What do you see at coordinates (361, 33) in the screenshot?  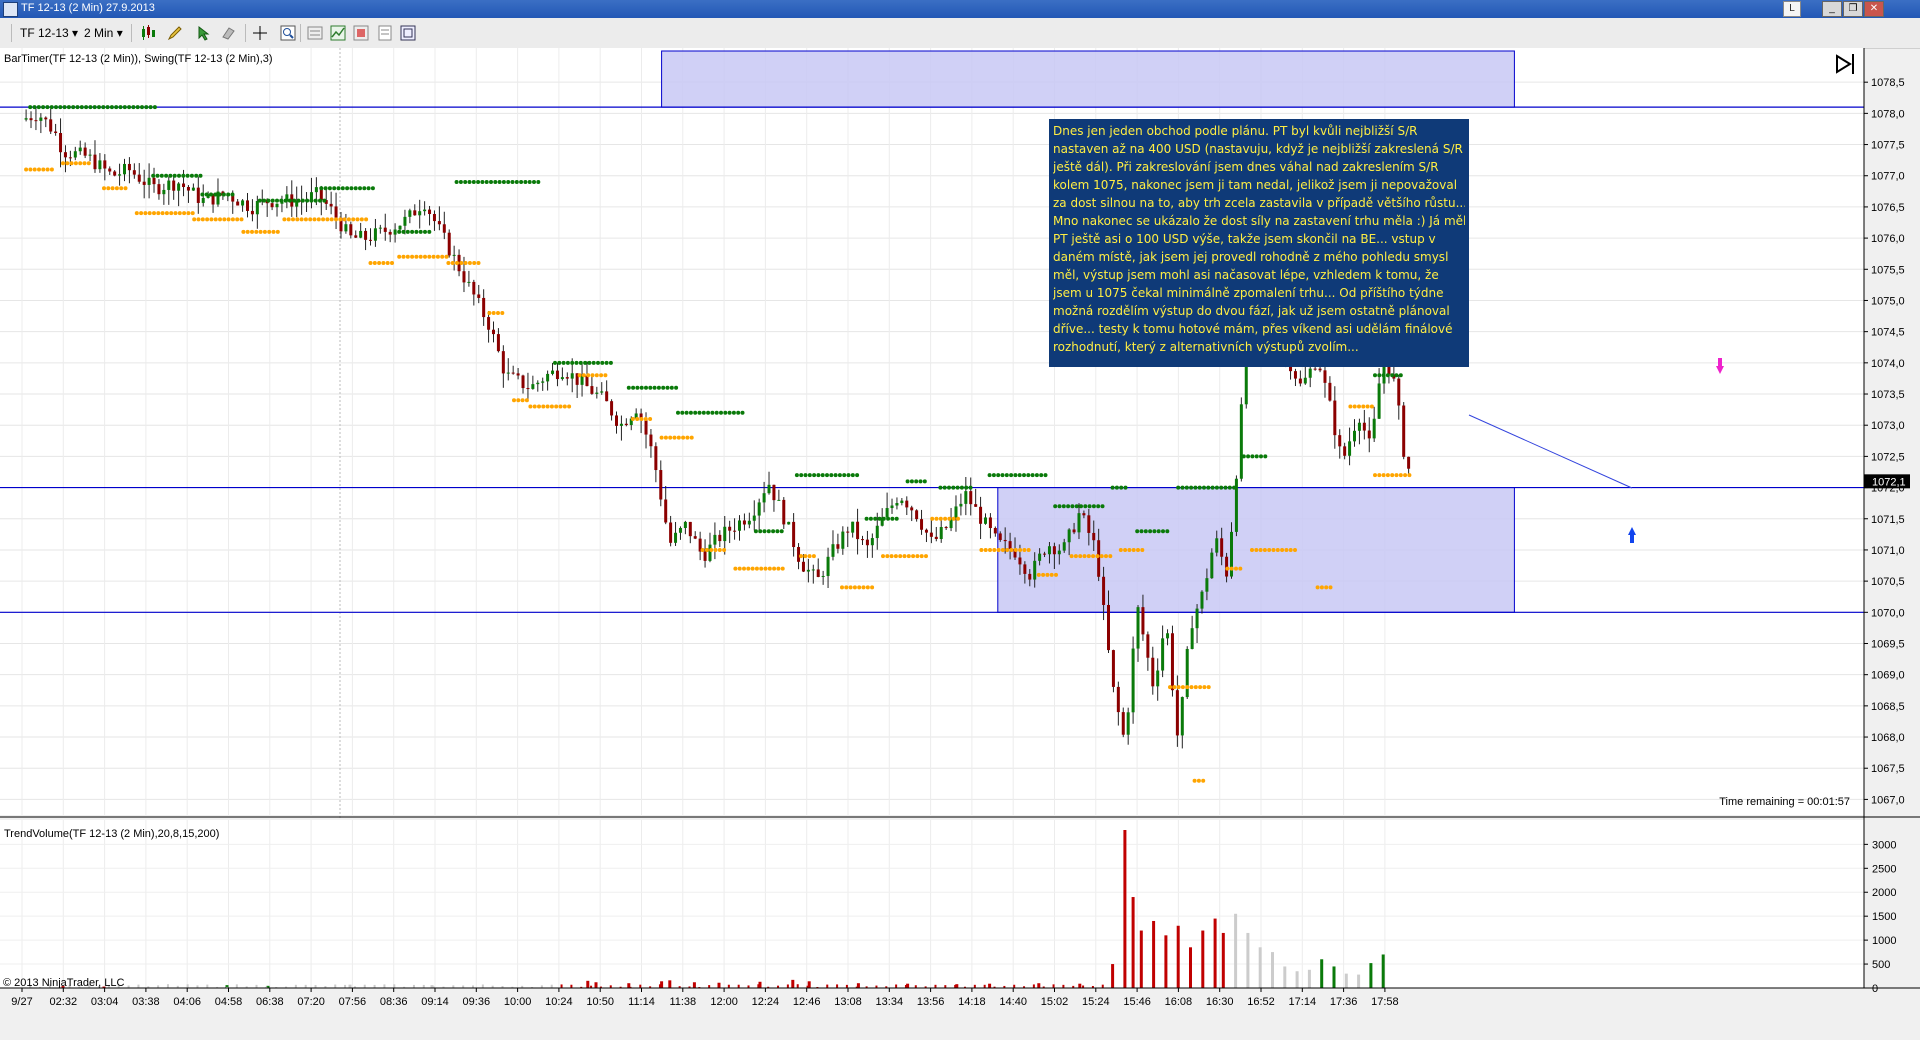 I see `strategies-icon` at bounding box center [361, 33].